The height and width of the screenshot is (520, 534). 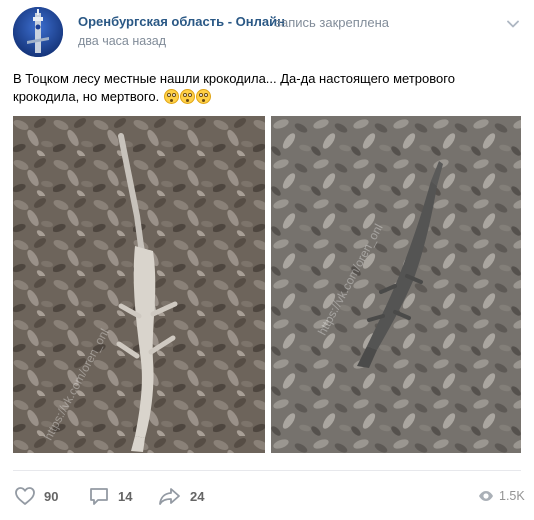 What do you see at coordinates (486, 496) in the screenshot?
I see `eye-icon` at bounding box center [486, 496].